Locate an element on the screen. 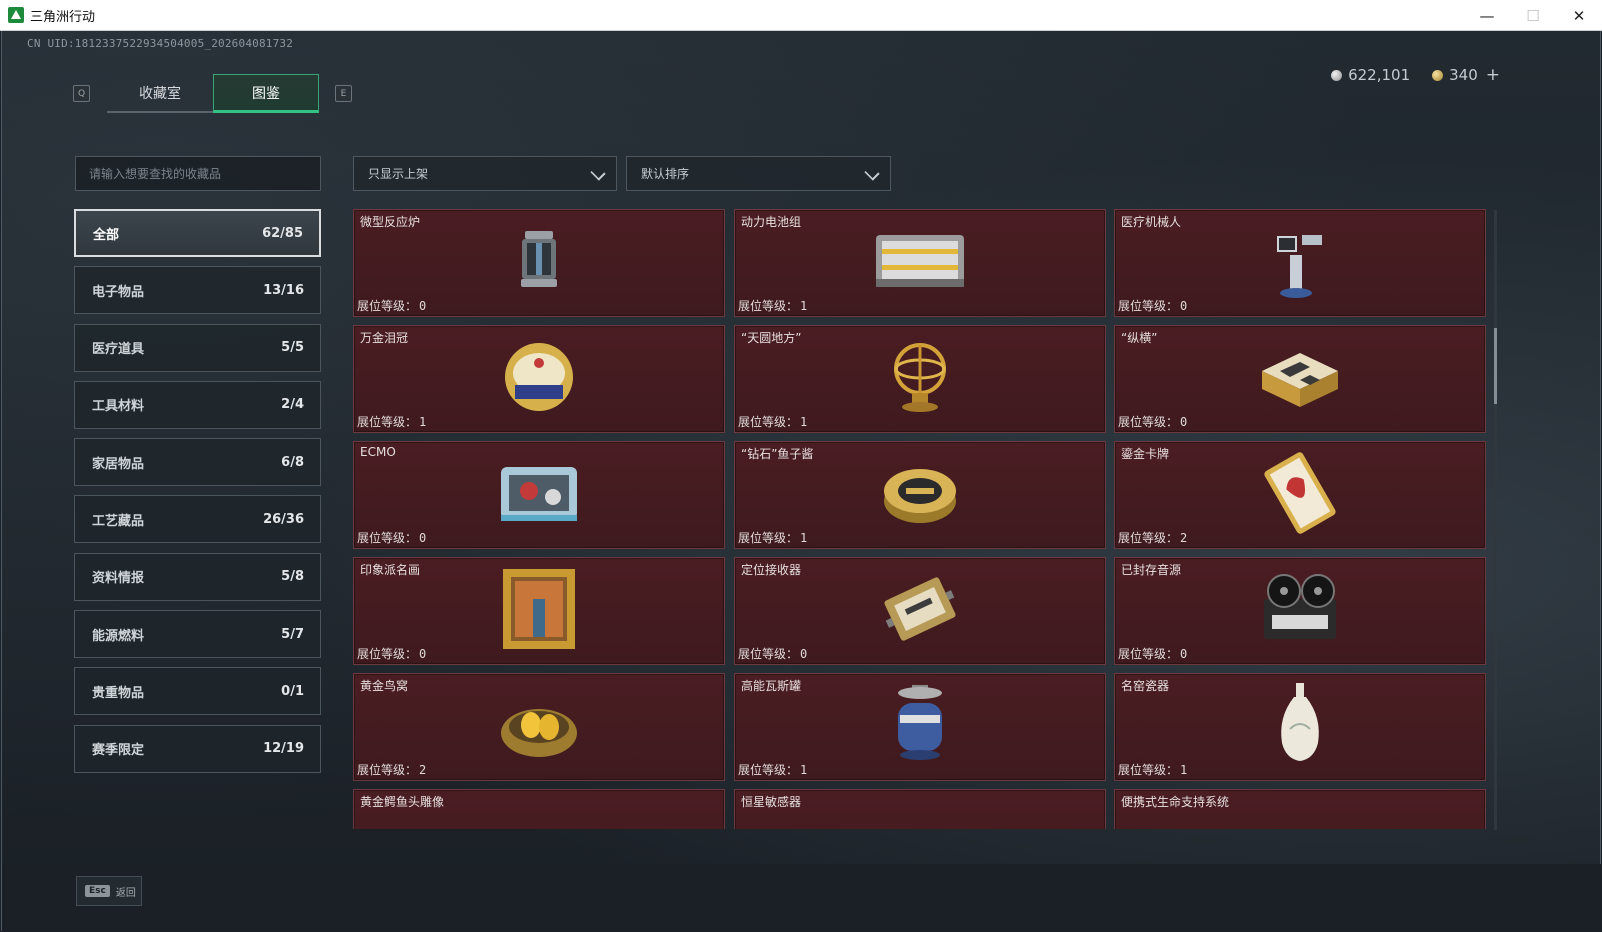  card-item-name: “天圆地方” is located at coordinates (771, 338).